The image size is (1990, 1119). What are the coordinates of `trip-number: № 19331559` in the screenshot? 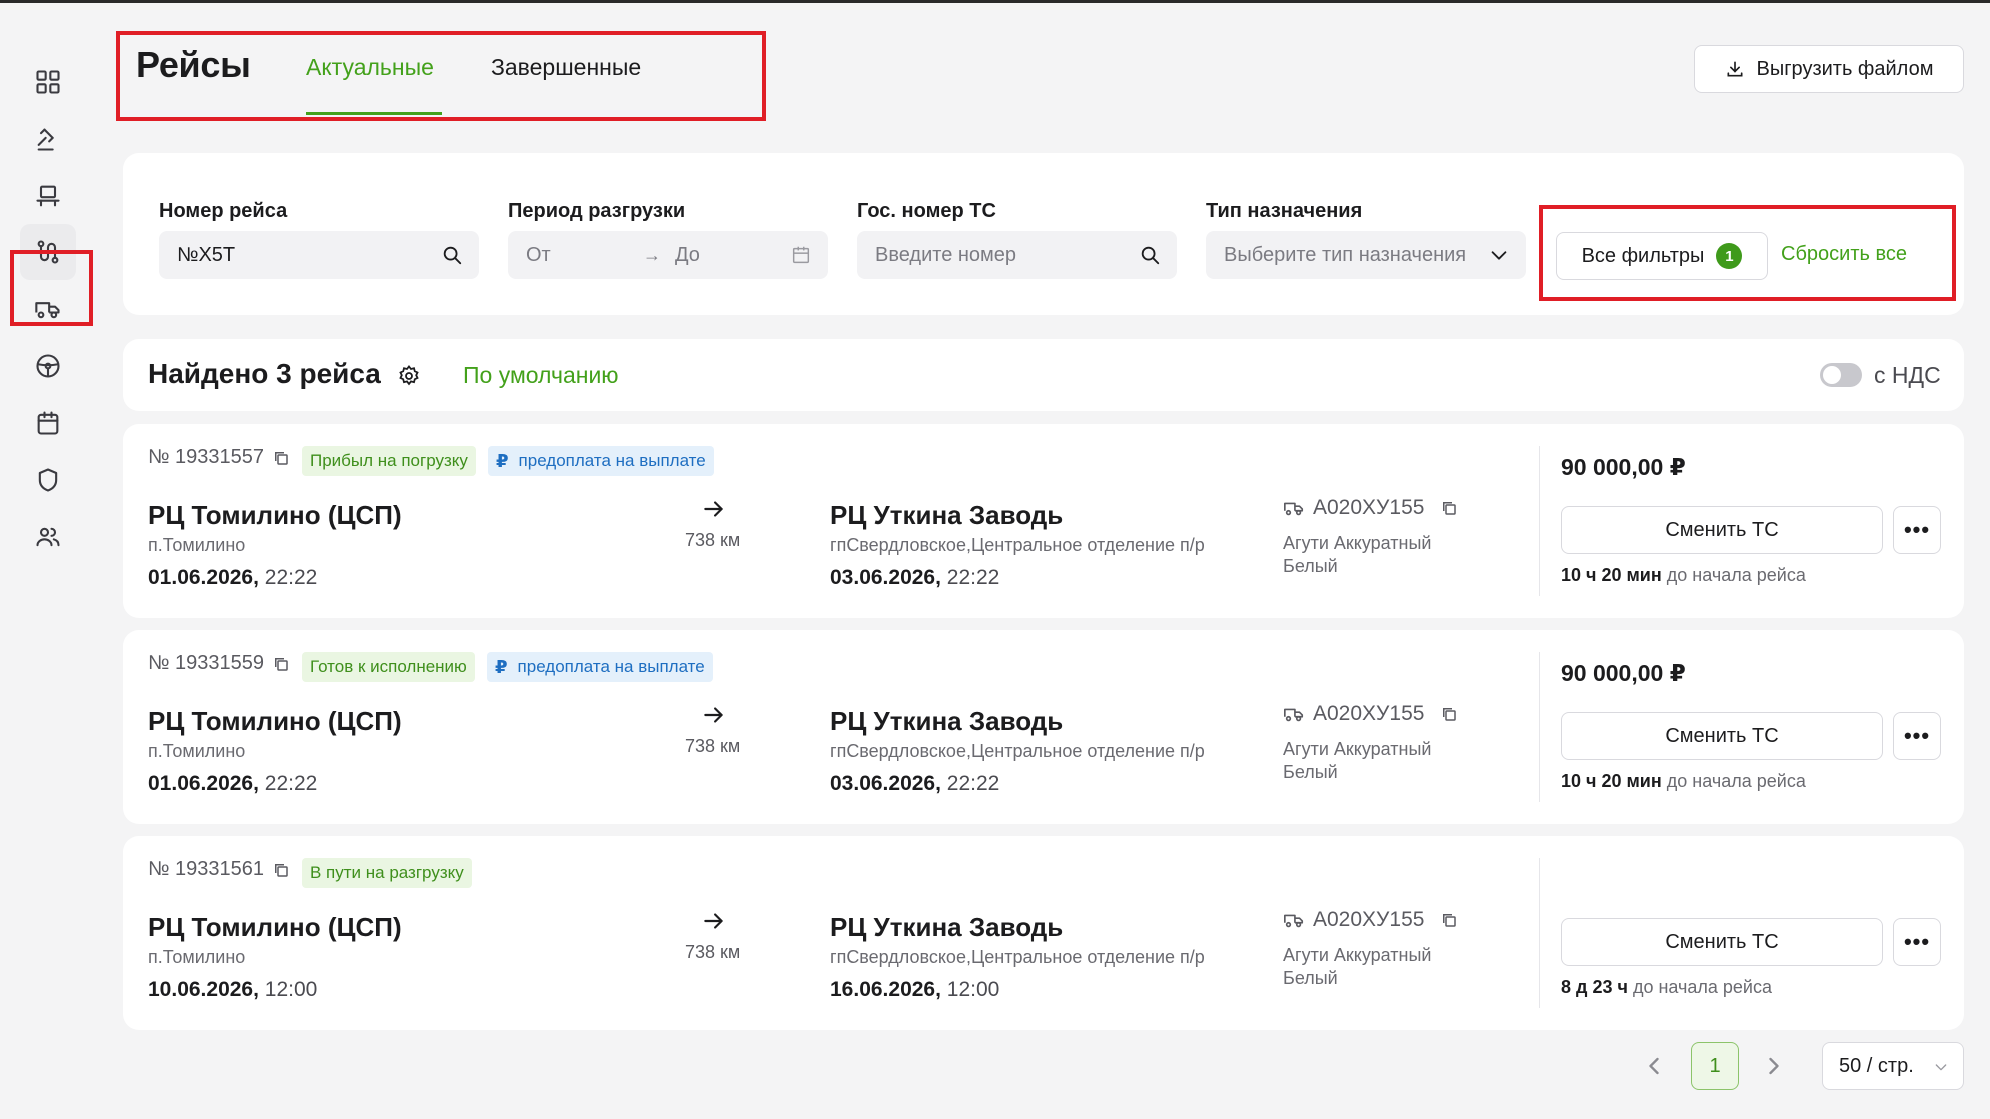 It's located at (219, 663).